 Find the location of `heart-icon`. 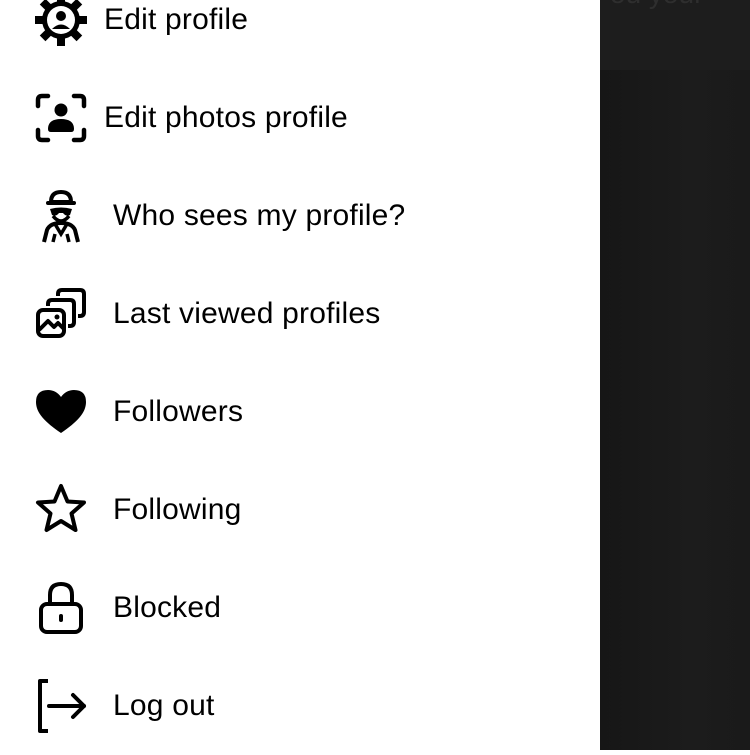

heart-icon is located at coordinates (61, 412).